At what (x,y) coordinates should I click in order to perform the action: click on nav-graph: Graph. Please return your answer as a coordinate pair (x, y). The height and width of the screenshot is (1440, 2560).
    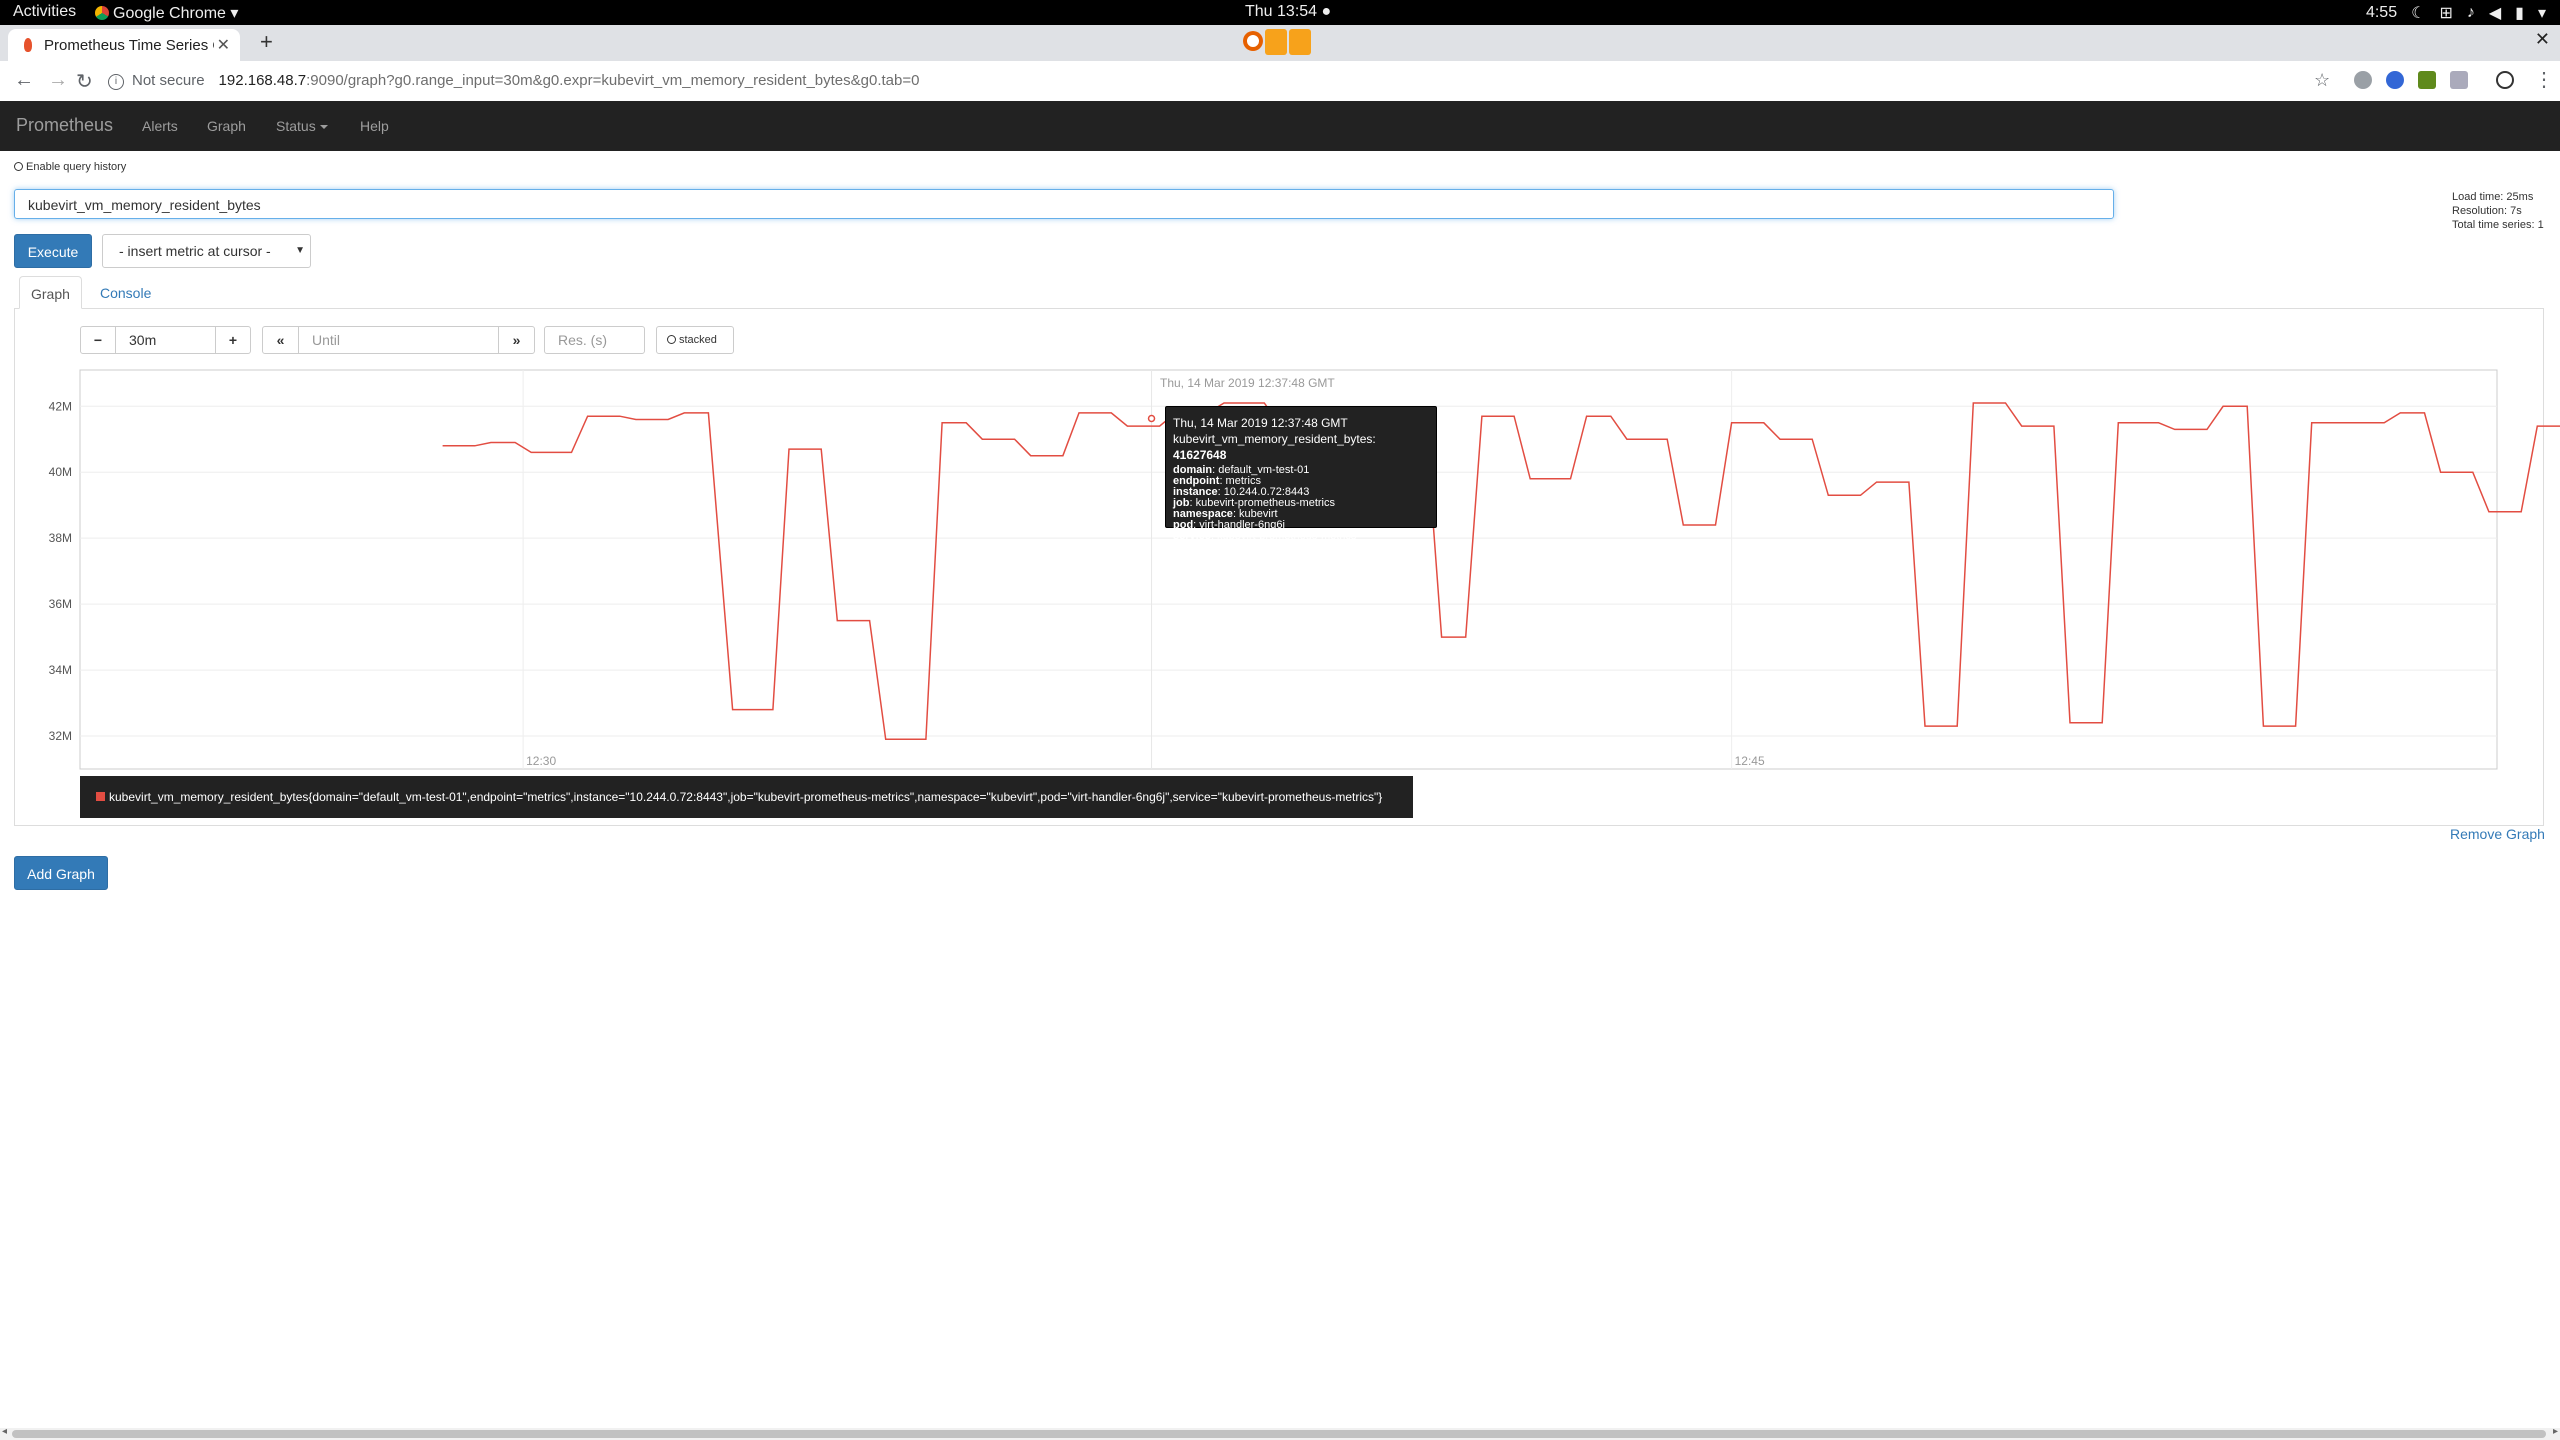
    Looking at the image, I should click on (226, 126).